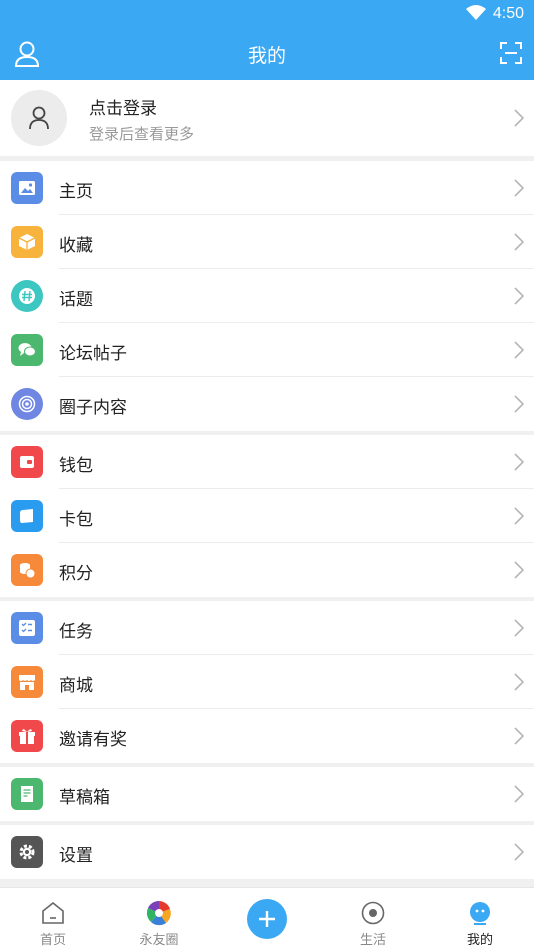 The height and width of the screenshot is (949, 534). Describe the element at coordinates (479, 940) in the screenshot. I see `tab-label: 我的` at that location.